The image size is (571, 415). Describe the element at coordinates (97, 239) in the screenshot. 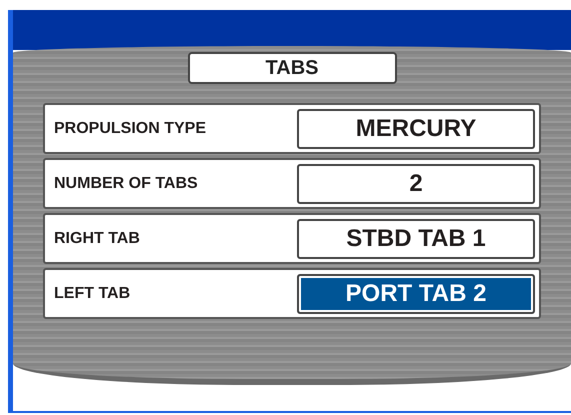

I see `setting-label: RIGHT TAB` at that location.